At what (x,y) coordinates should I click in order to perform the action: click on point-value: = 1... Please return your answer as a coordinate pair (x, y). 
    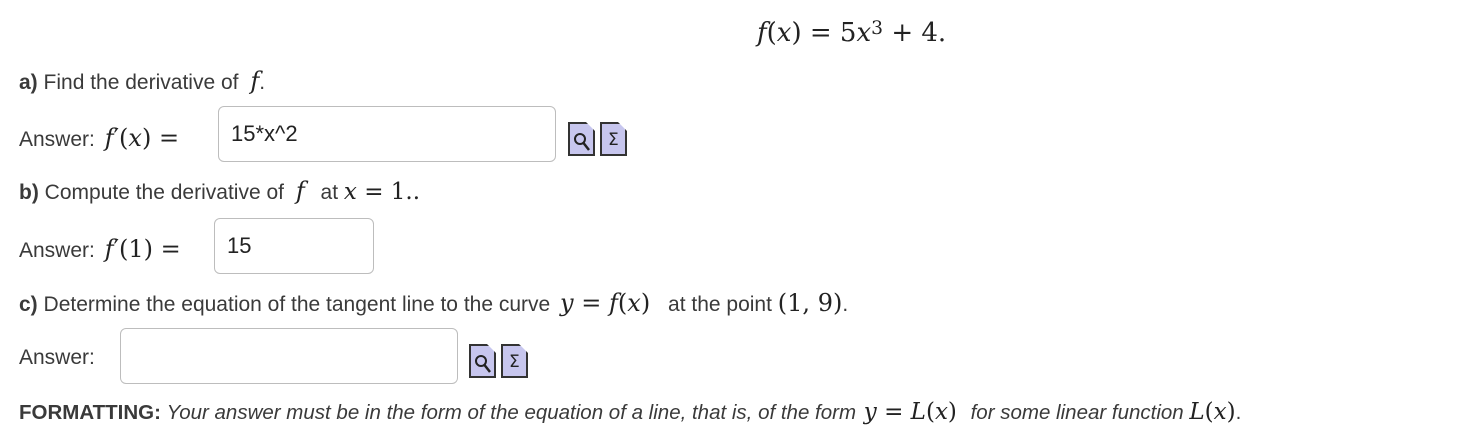
    Looking at the image, I should click on (392, 192).